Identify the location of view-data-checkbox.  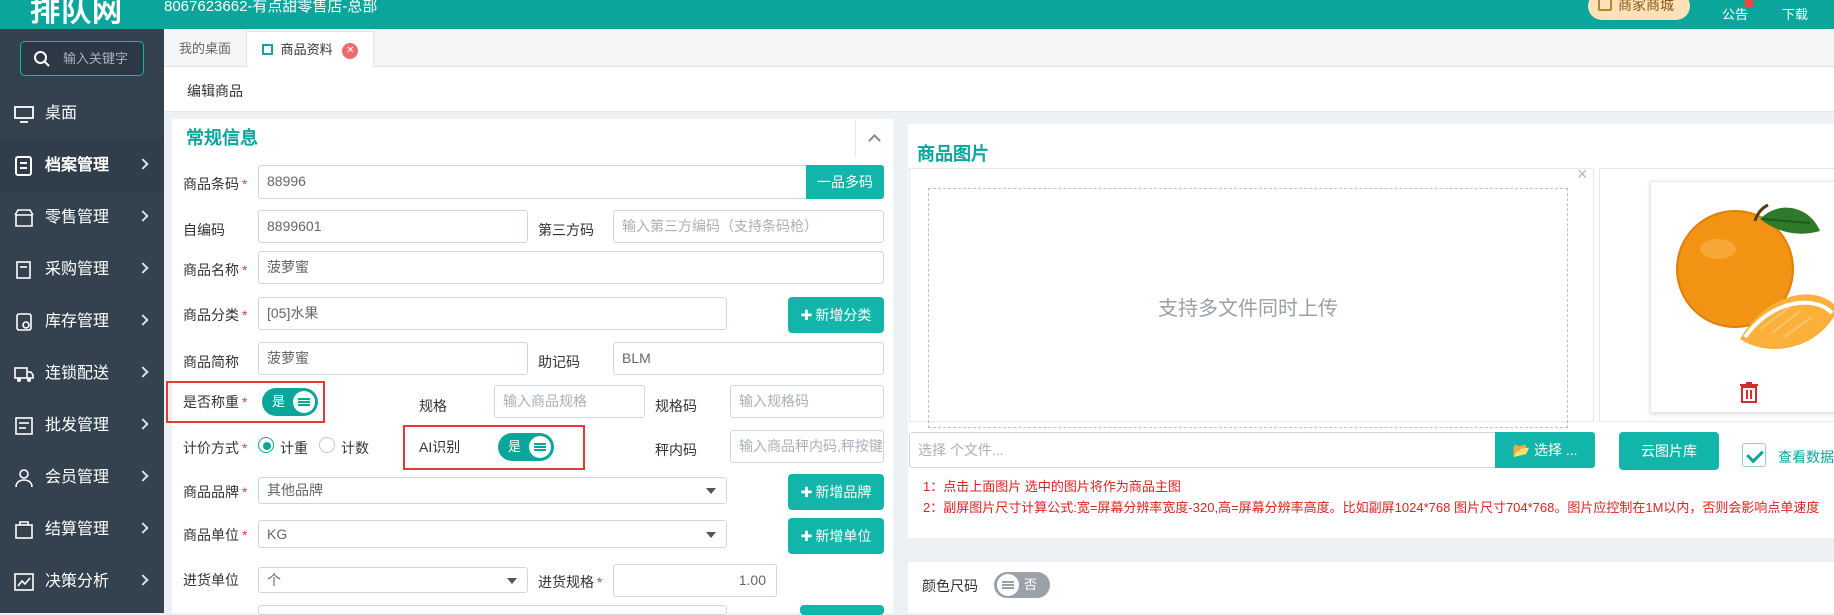
(1754, 455).